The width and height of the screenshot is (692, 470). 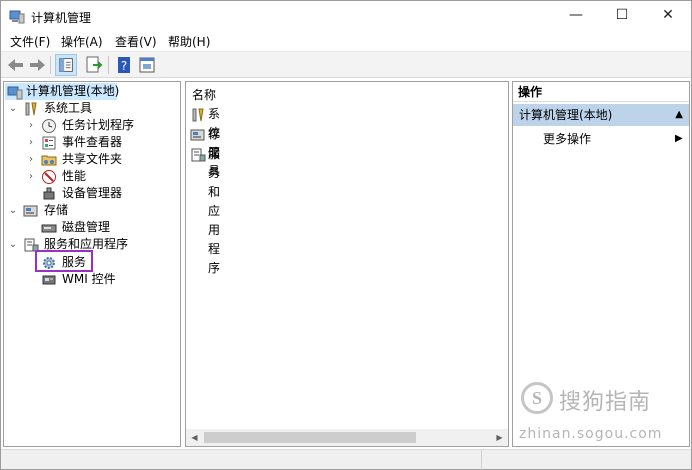 What do you see at coordinates (346, 459) in the screenshot?
I see `status-bar` at bounding box center [346, 459].